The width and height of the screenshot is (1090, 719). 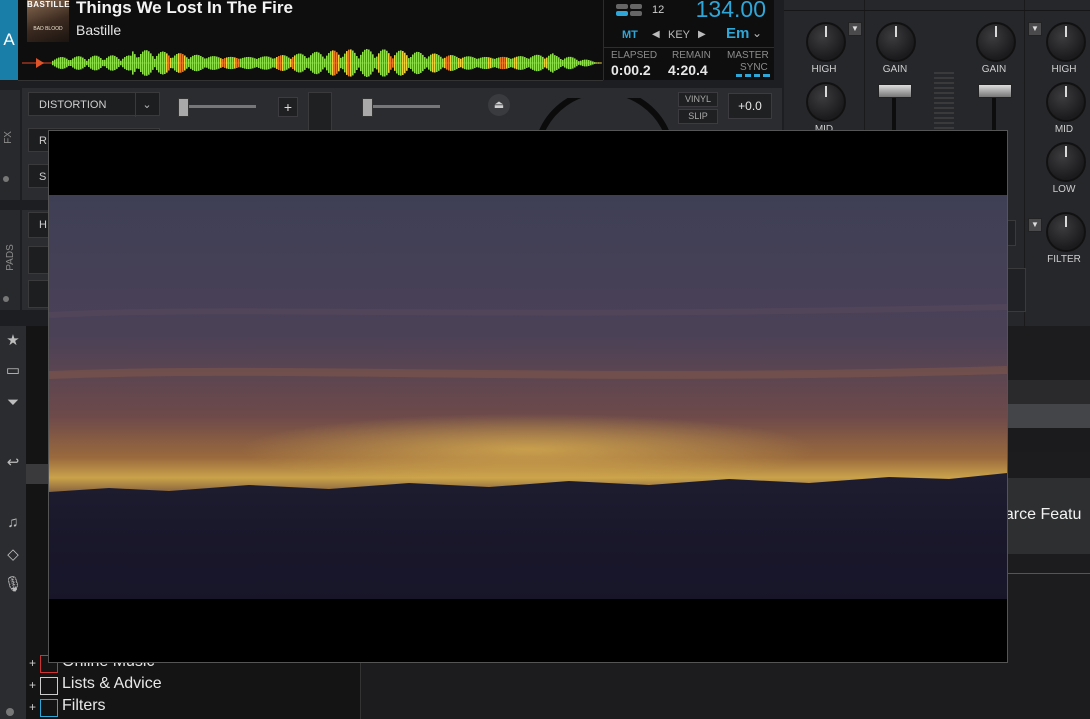 I want to click on fx-expand-dot, so click(x=6, y=179).